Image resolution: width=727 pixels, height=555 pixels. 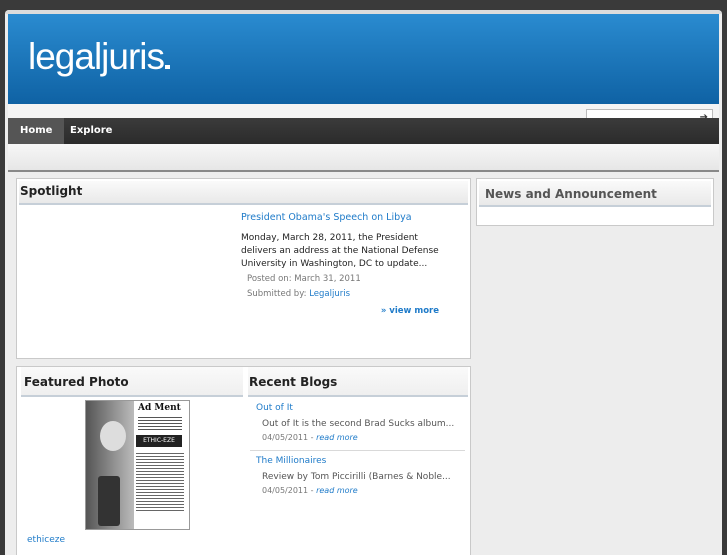 I want to click on featured-photo-image: Ad Ment ETHIC-EZE, so click(x=137, y=465).